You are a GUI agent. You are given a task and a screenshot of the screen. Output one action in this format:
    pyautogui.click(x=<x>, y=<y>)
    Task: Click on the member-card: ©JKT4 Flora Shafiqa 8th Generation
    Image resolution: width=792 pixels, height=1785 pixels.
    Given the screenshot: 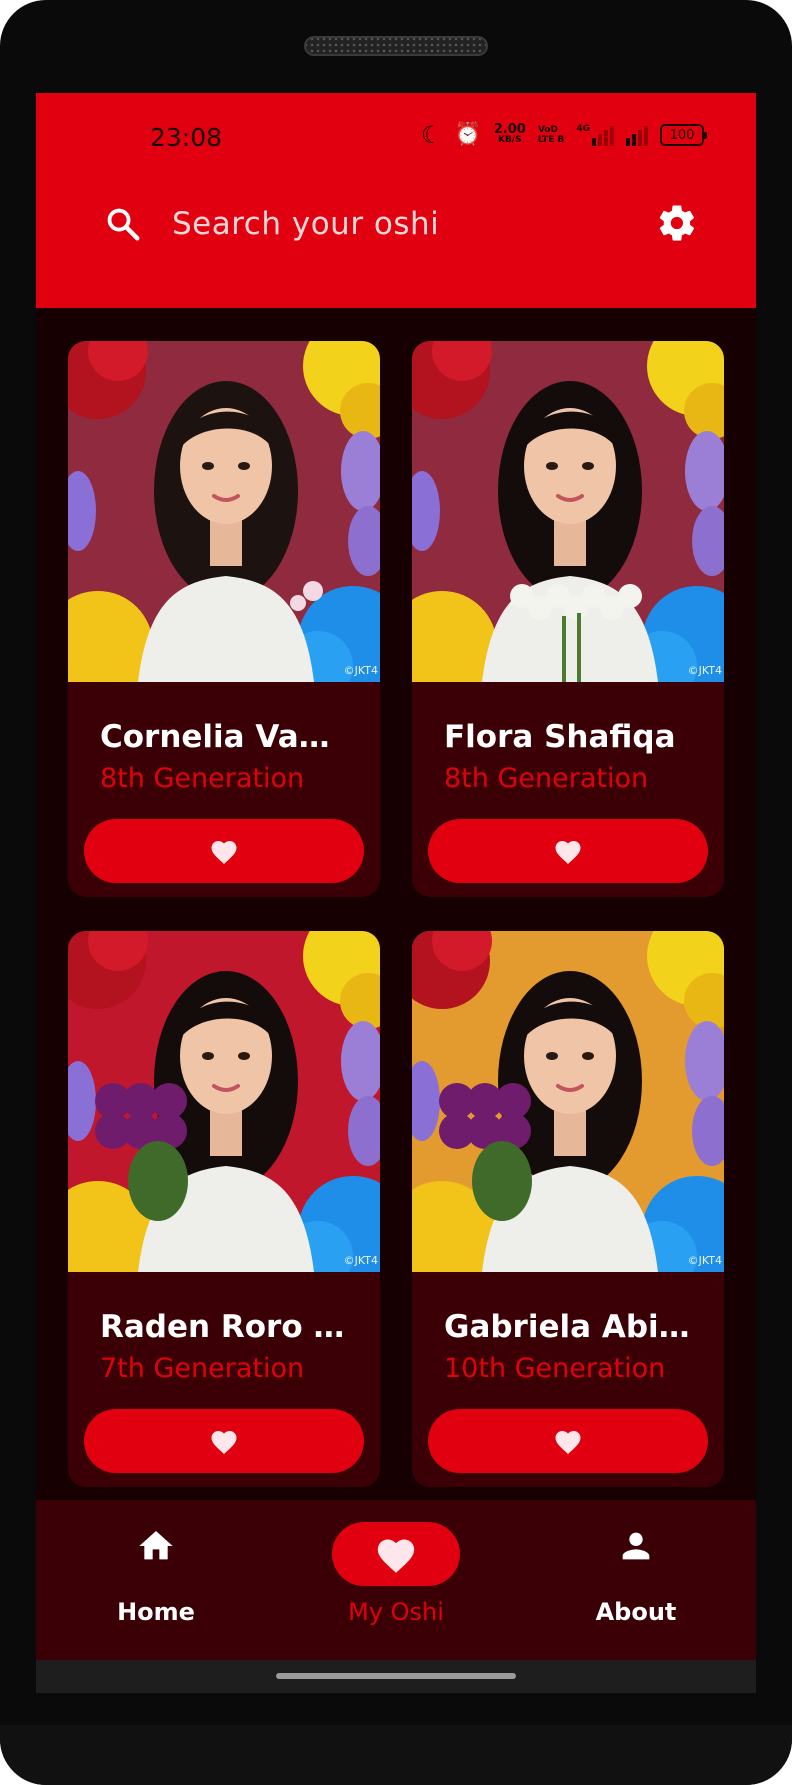 What is the action you would take?
    pyautogui.click(x=568, y=619)
    